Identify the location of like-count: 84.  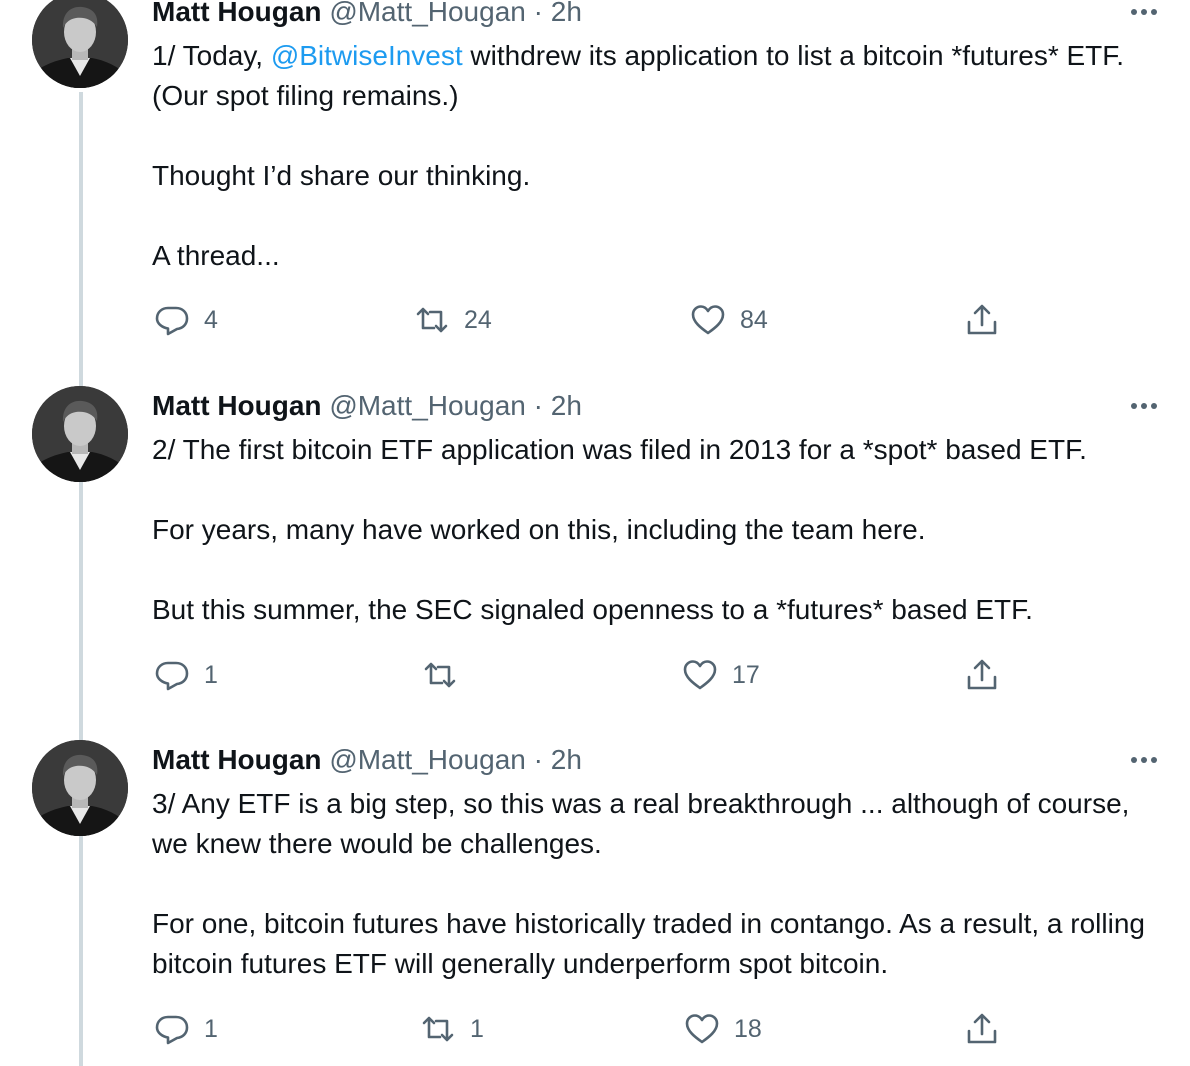
(754, 319).